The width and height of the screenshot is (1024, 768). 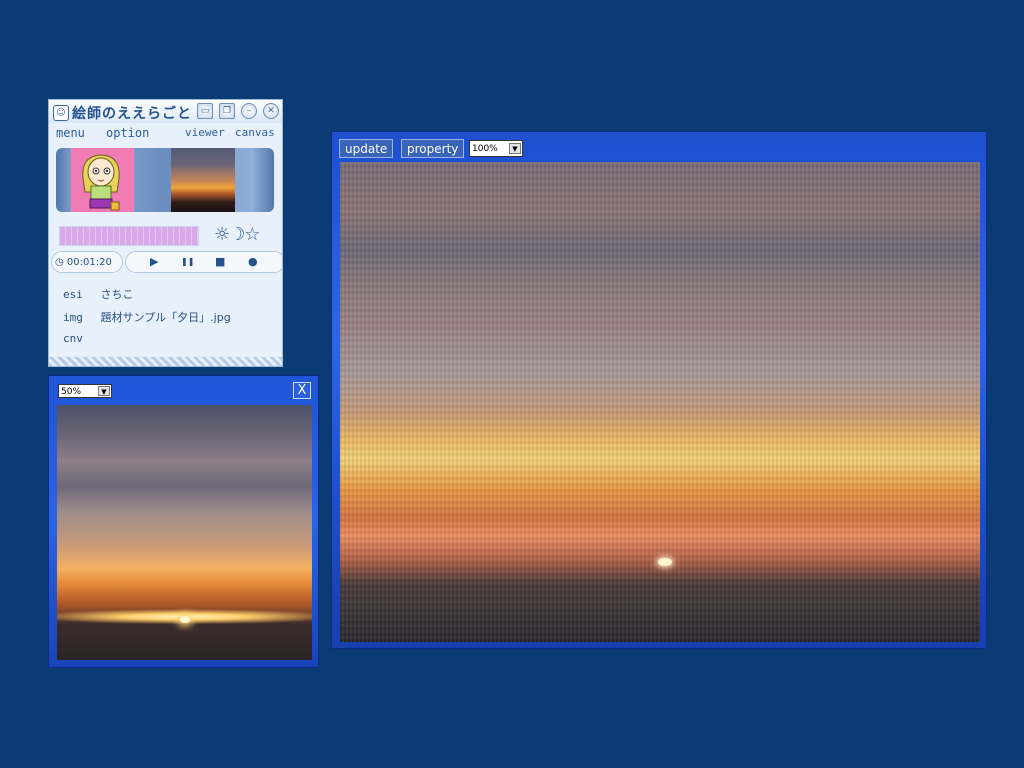 What do you see at coordinates (271, 111) in the screenshot?
I see `close-icon: ✕` at bounding box center [271, 111].